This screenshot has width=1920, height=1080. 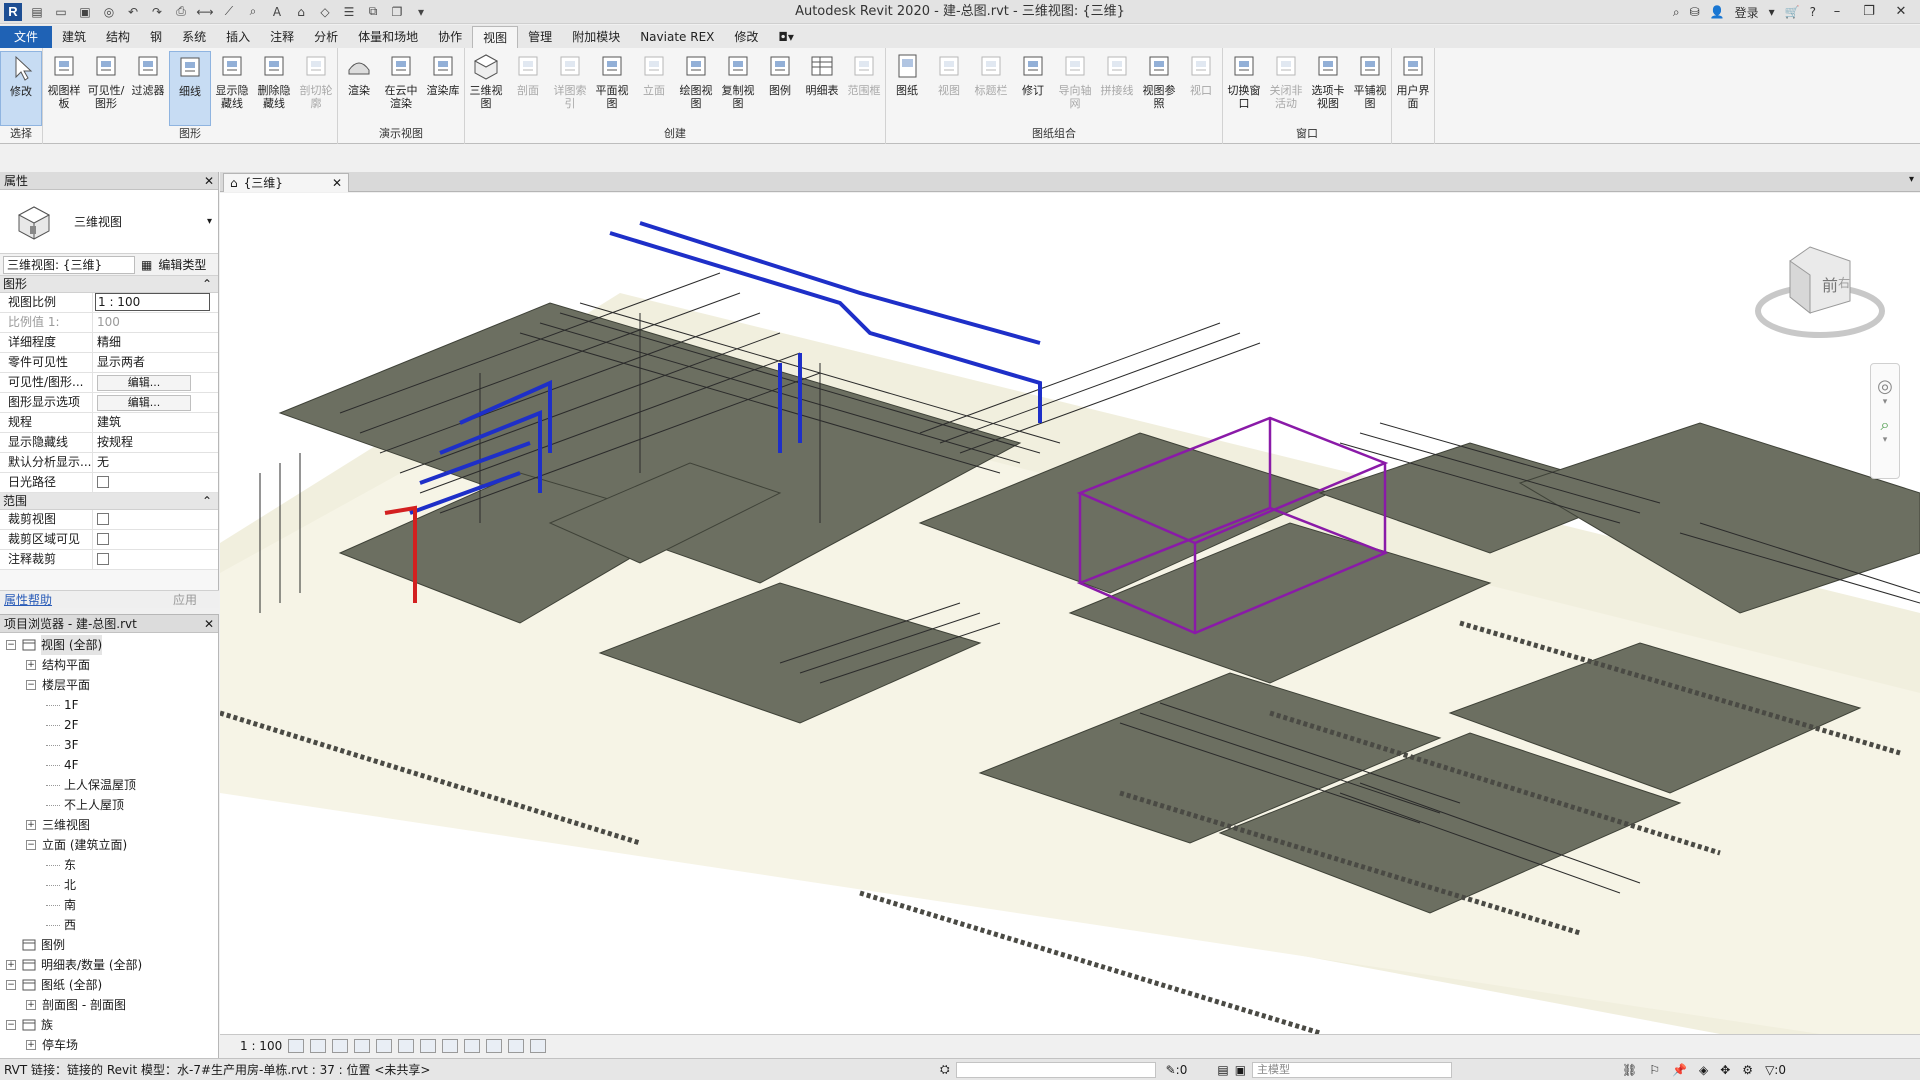 What do you see at coordinates (238, 37) in the screenshot?
I see `tab-5: 插入` at bounding box center [238, 37].